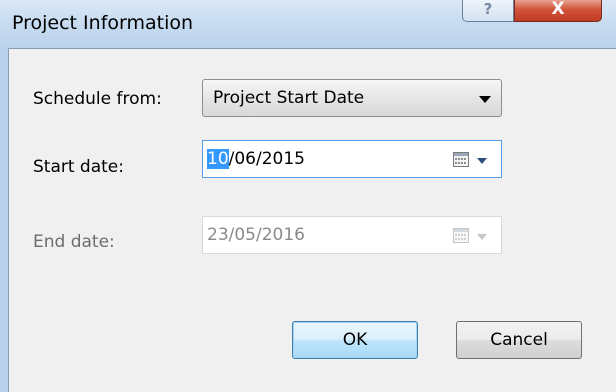 The height and width of the screenshot is (392, 616). Describe the element at coordinates (355, 340) in the screenshot. I see `ok-button: OK` at that location.